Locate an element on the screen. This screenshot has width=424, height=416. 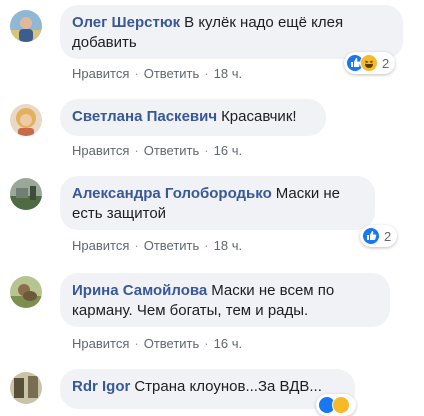
comment-text-cont: карману. Чем богаты, тем и рады. is located at coordinates (190, 310).